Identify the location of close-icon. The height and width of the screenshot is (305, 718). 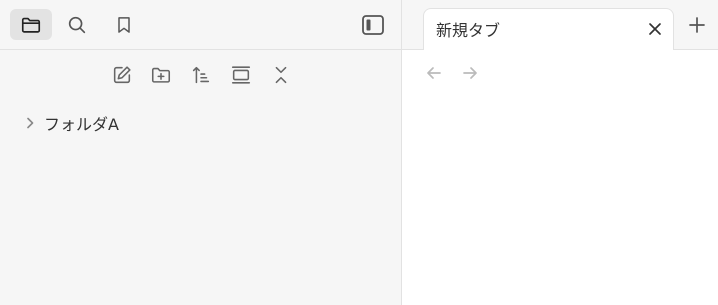
(655, 29).